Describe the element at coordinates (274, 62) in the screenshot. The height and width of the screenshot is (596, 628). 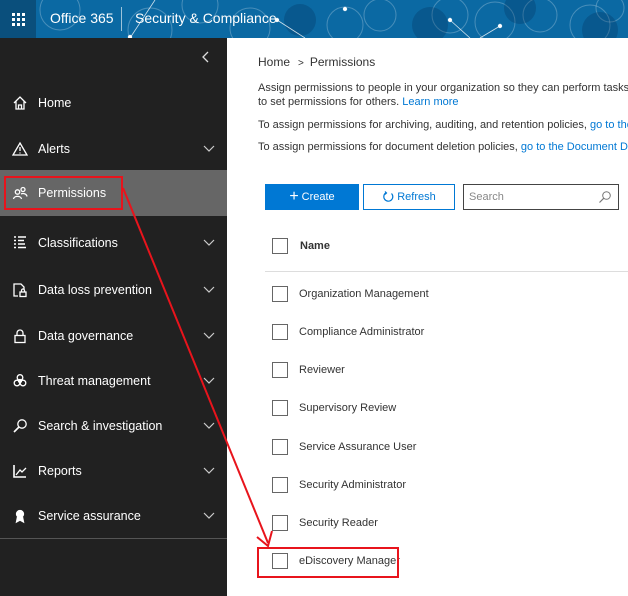
I see `breadcrumb-home-link: Home` at that location.